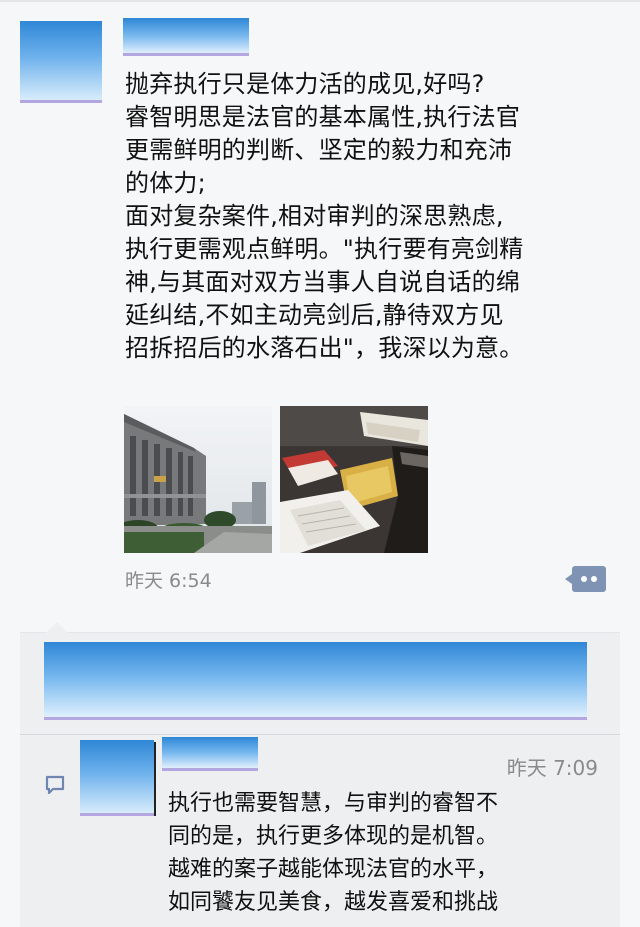 The image size is (640, 927). I want to click on comment-text-line: 如同饕友见美食，越发喜爱和挑战, so click(333, 902).